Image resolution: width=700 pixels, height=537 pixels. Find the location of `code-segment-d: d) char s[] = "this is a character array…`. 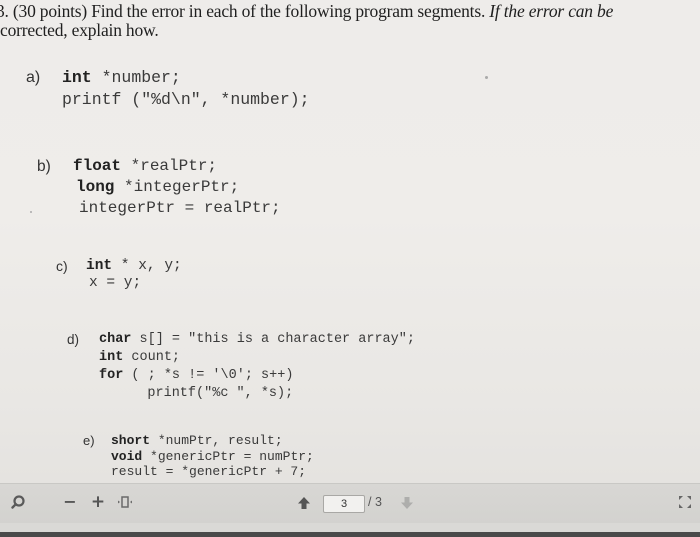

code-segment-d: d) char s[] = "this is a character array… is located at coordinates (241, 367).